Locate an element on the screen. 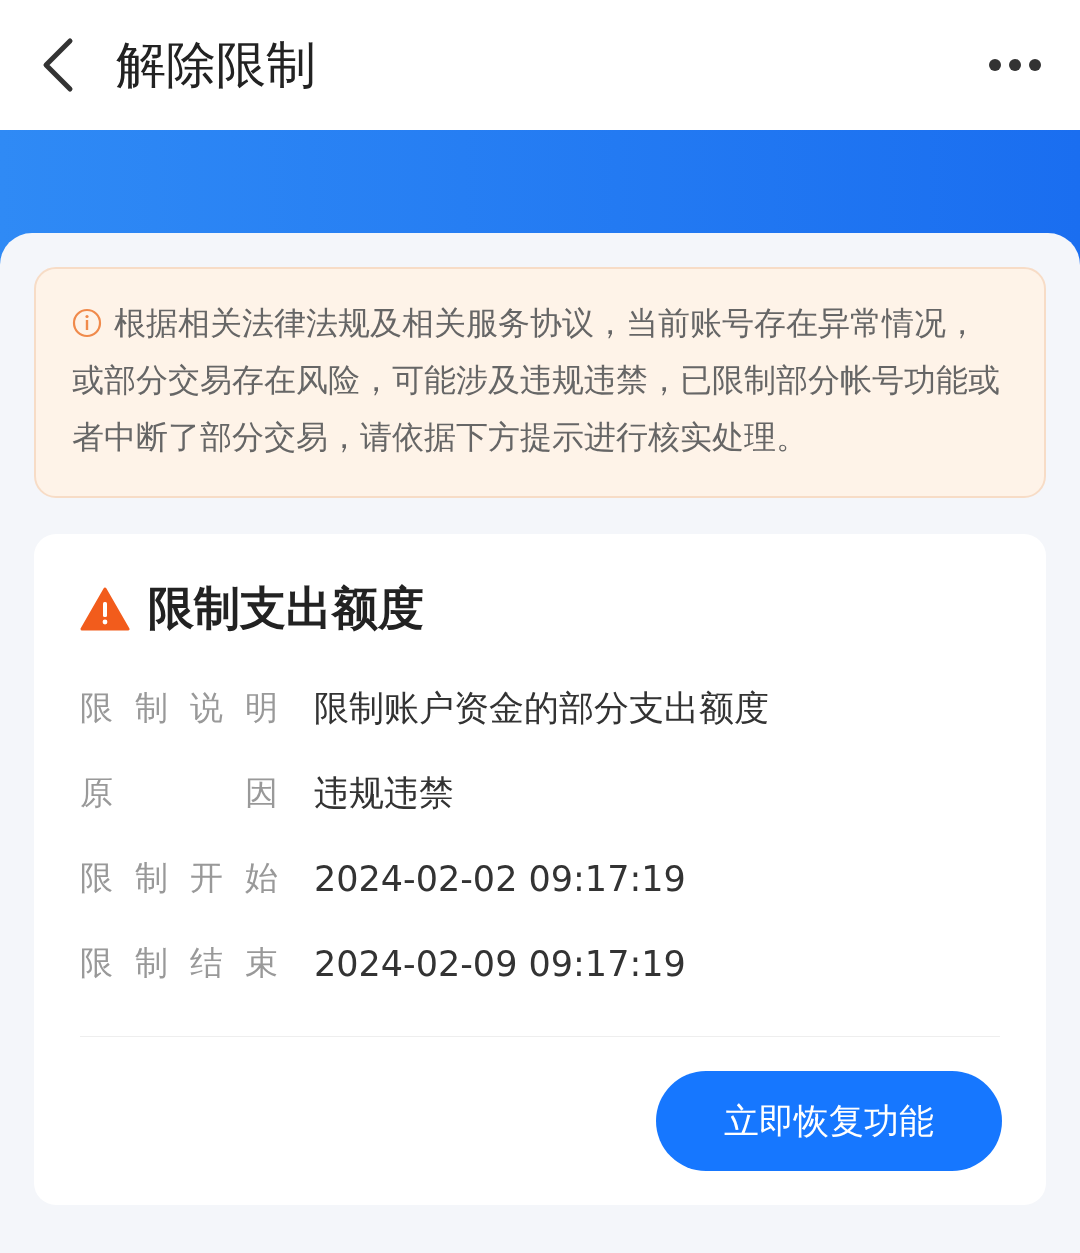 The image size is (1080, 1253). info-icon is located at coordinates (87, 323).